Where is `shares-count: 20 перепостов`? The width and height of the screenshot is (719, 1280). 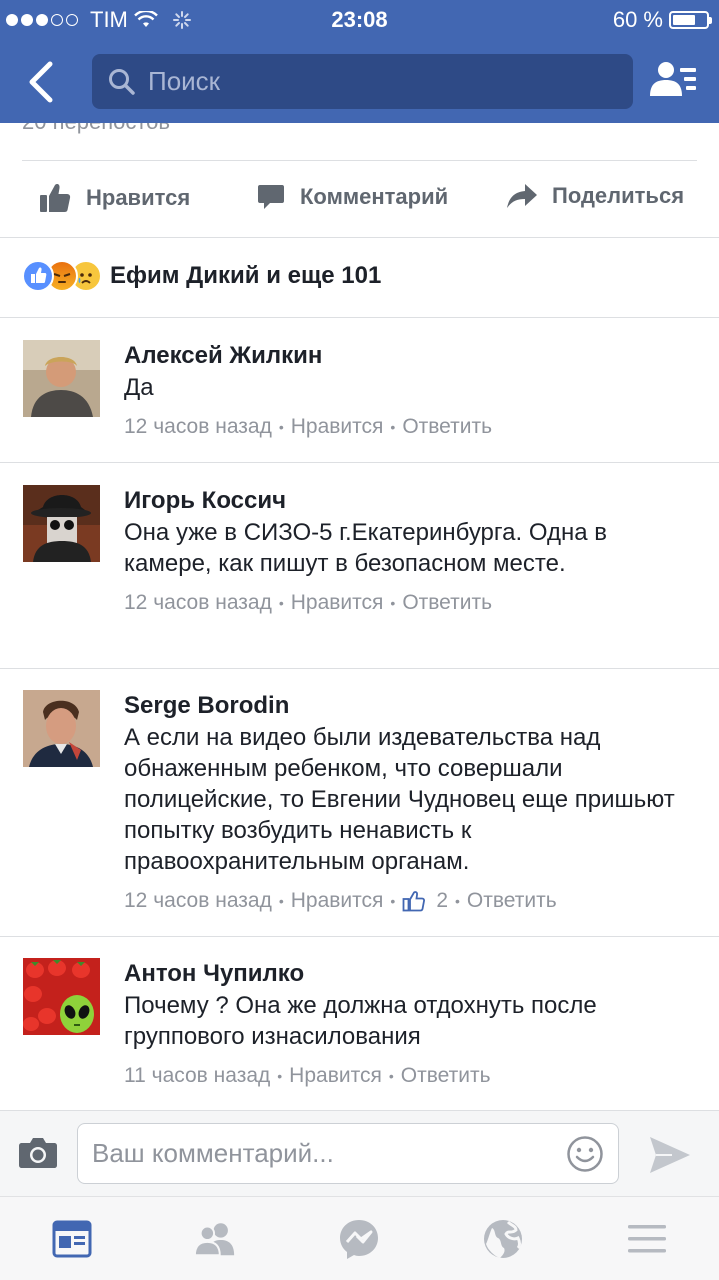
shares-count: 20 перепостов is located at coordinates (96, 129).